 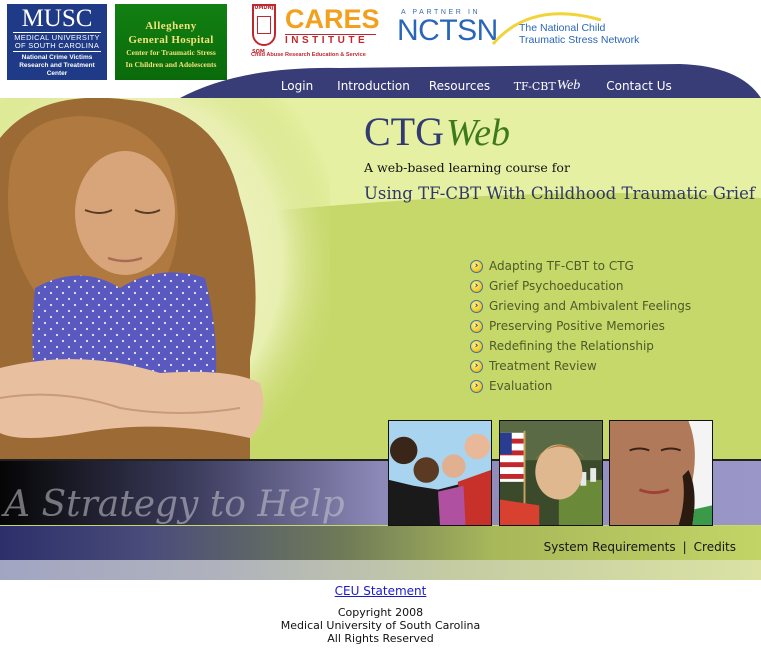 I want to click on system-requirements-link: System Requirements, so click(x=610, y=547).